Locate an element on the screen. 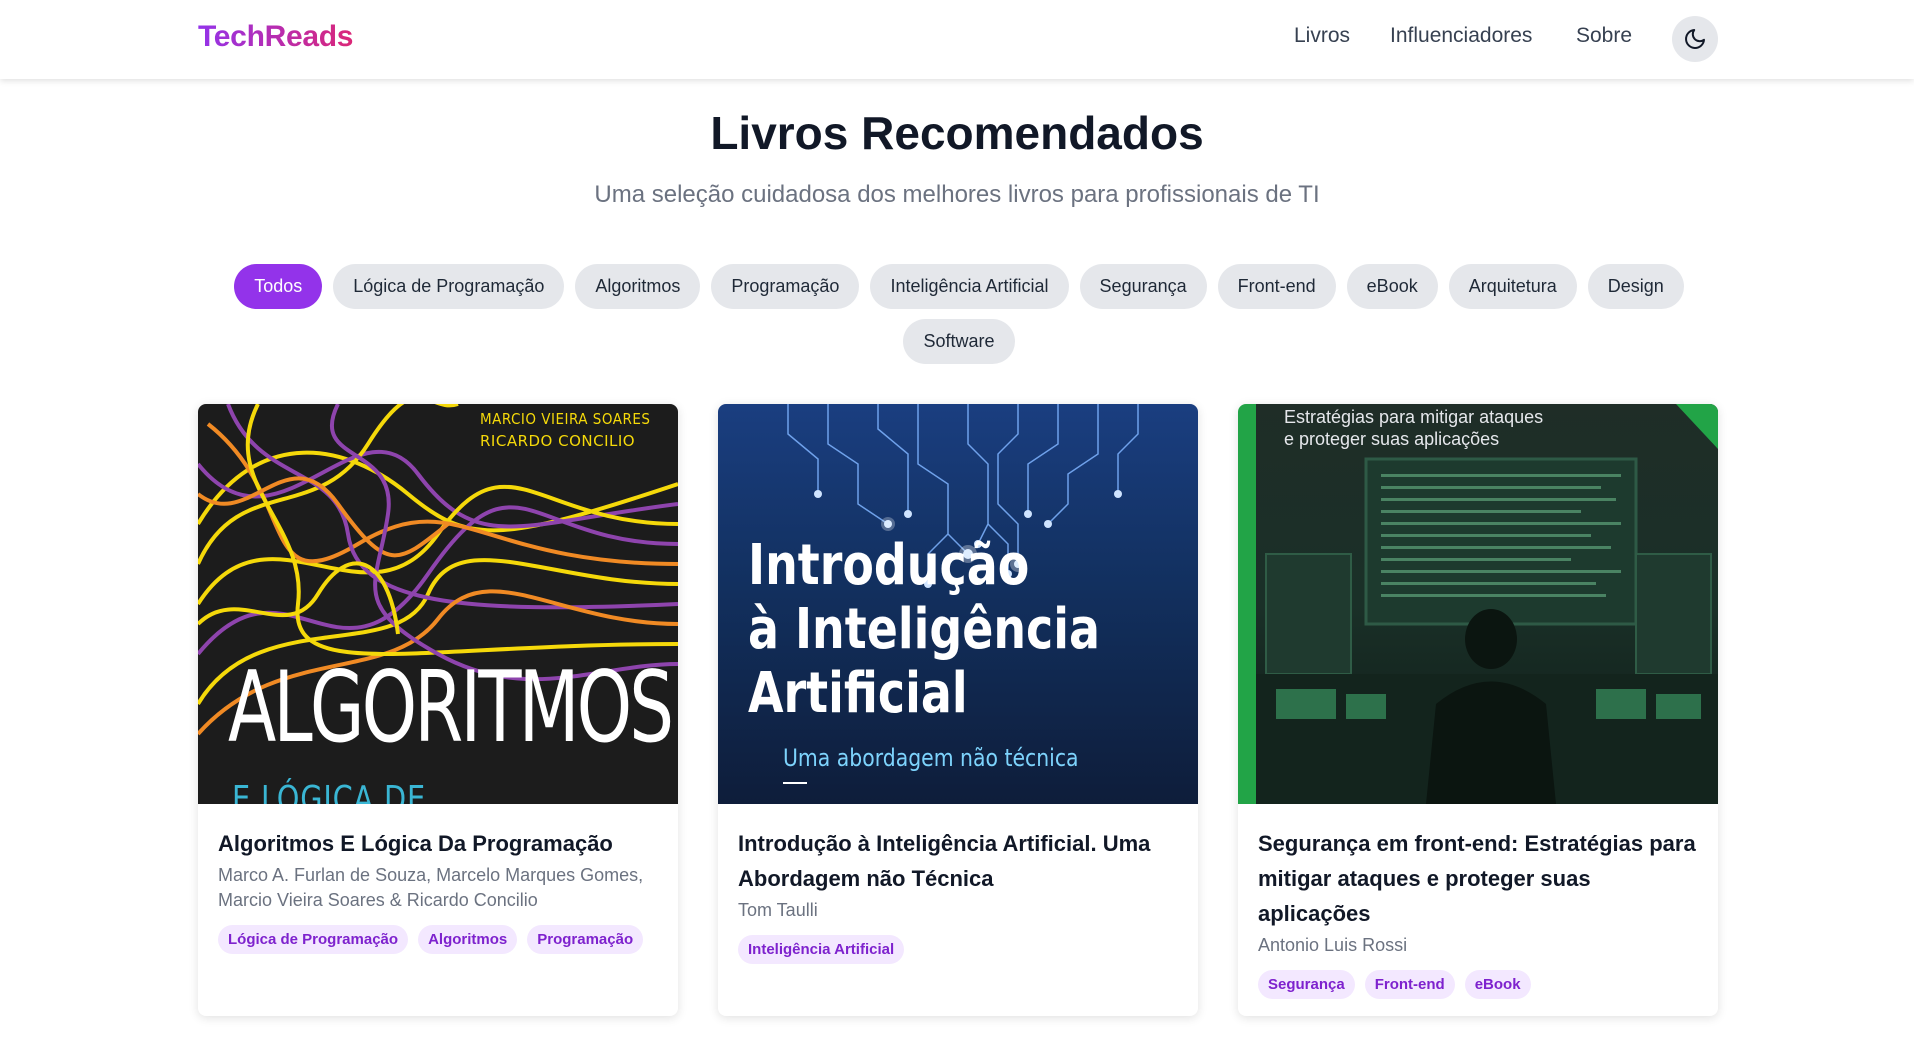  book-author: Tom Taulli is located at coordinates (778, 910).